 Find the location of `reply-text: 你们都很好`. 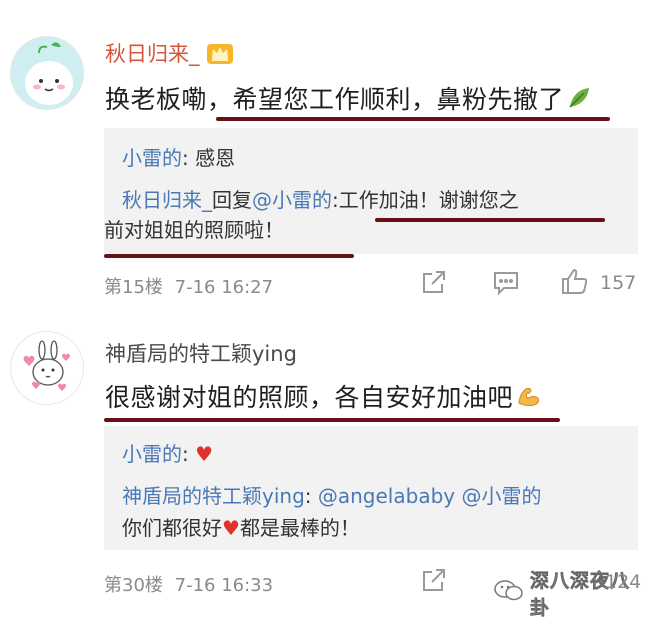

reply-text: 你们都很好 is located at coordinates (172, 528).